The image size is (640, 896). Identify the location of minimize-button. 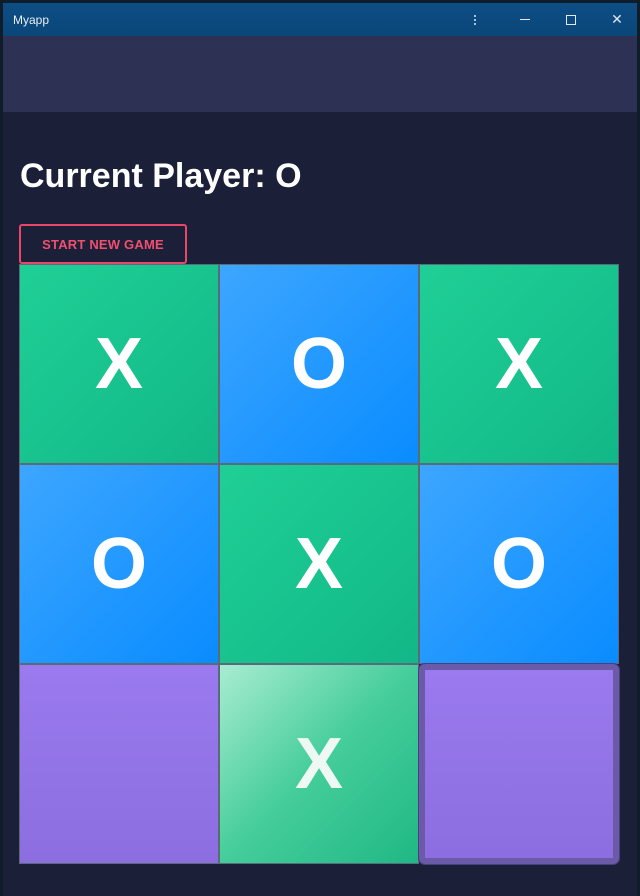
(525, 19).